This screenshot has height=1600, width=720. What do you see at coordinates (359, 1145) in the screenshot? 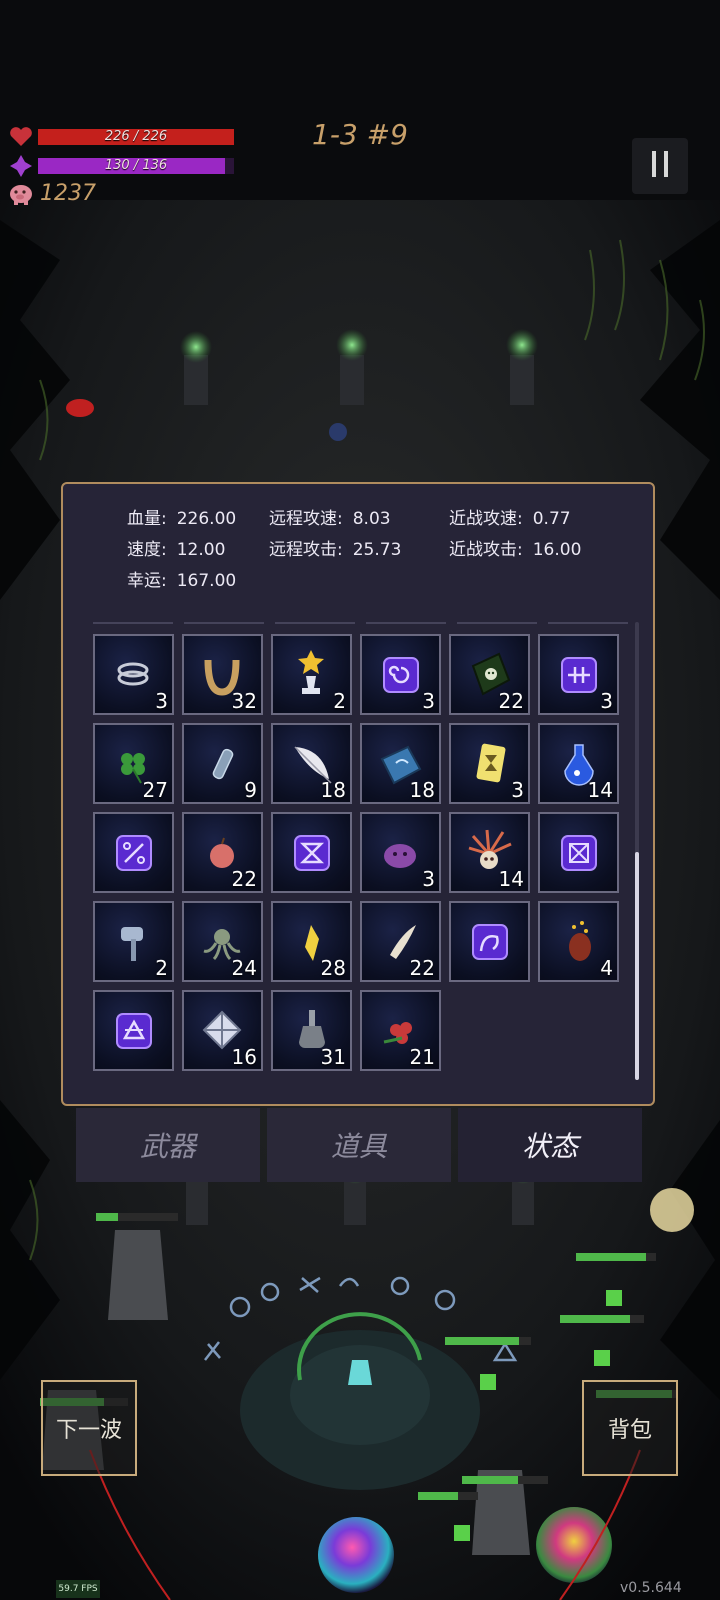
I see `tab-items: 道具` at bounding box center [359, 1145].